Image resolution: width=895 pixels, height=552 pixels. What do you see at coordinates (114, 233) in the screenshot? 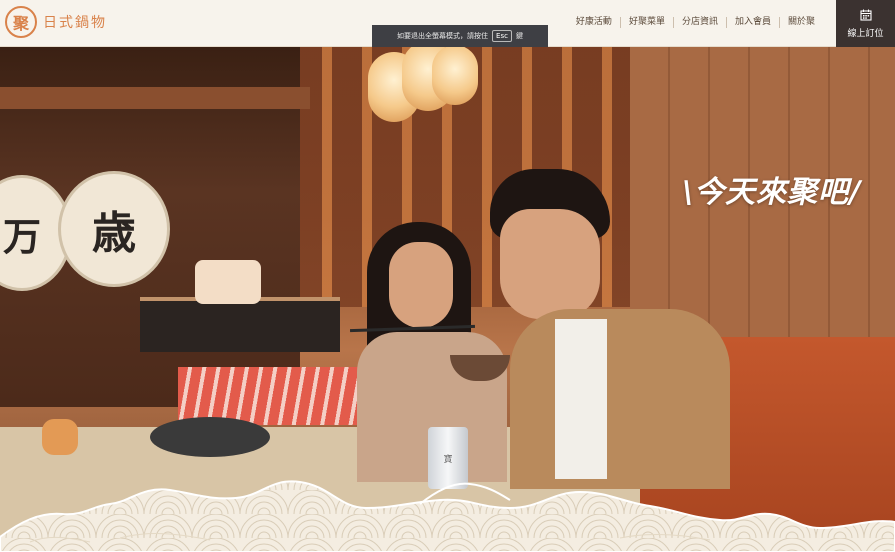
I see `wall-sign-right-text: 歳` at bounding box center [114, 233].